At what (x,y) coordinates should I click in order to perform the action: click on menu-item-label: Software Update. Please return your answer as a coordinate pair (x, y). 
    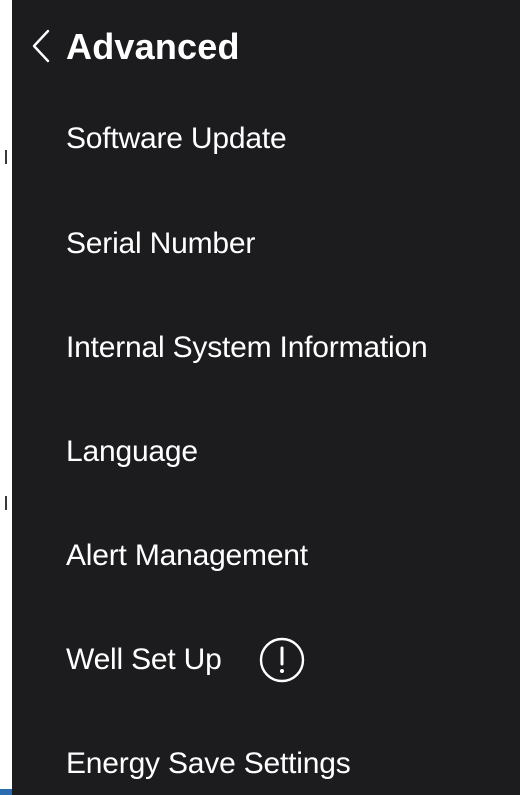
    Looking at the image, I should click on (176, 138).